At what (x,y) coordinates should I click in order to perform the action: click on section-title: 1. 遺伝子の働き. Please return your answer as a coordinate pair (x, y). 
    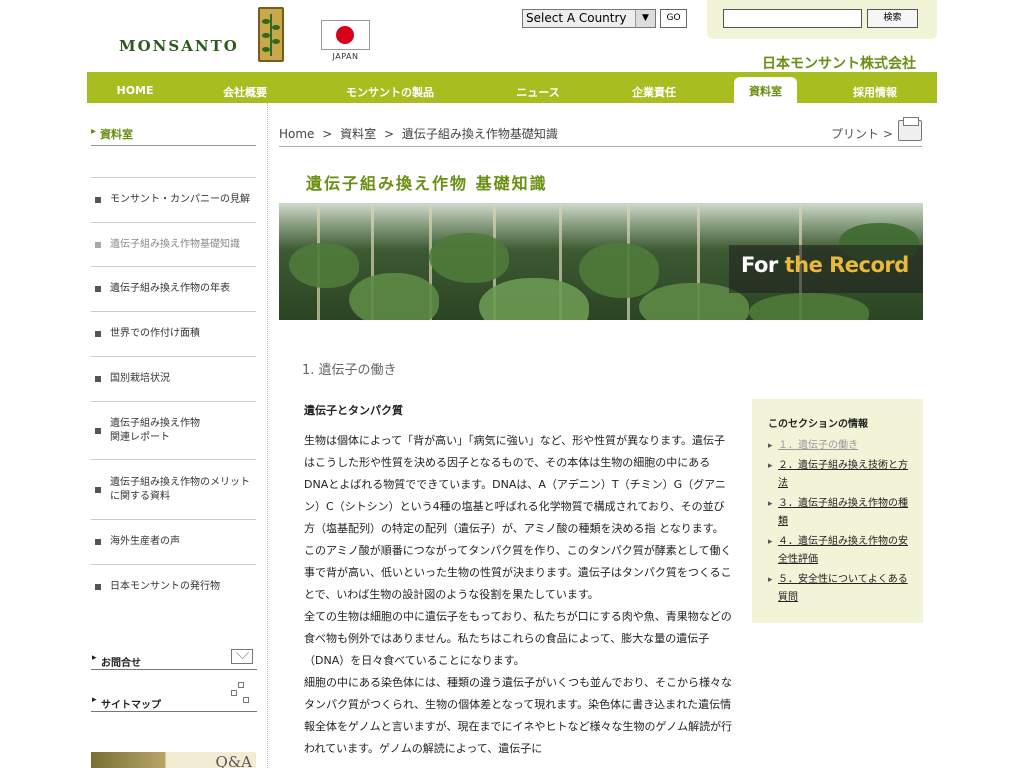
    Looking at the image, I should click on (349, 370).